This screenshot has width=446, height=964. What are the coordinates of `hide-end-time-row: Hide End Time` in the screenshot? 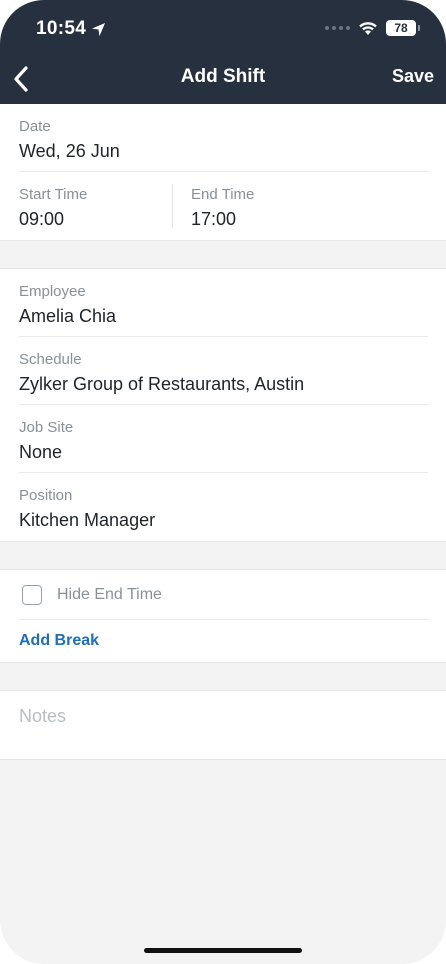 It's located at (232, 595).